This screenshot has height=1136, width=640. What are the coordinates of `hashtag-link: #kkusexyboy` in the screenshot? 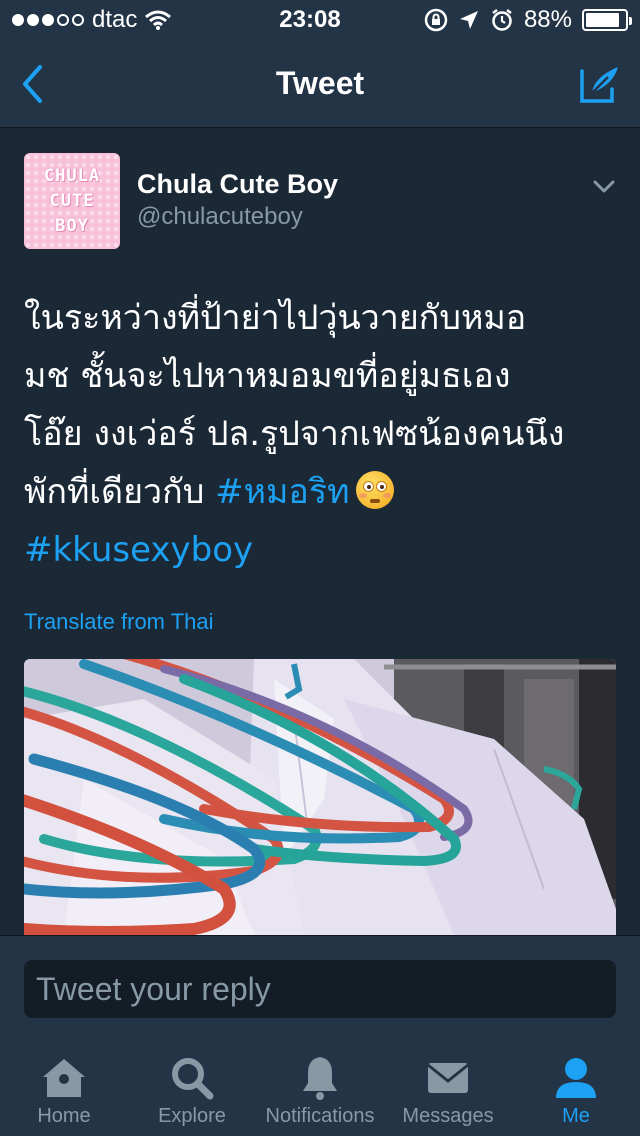 It's located at (322, 550).